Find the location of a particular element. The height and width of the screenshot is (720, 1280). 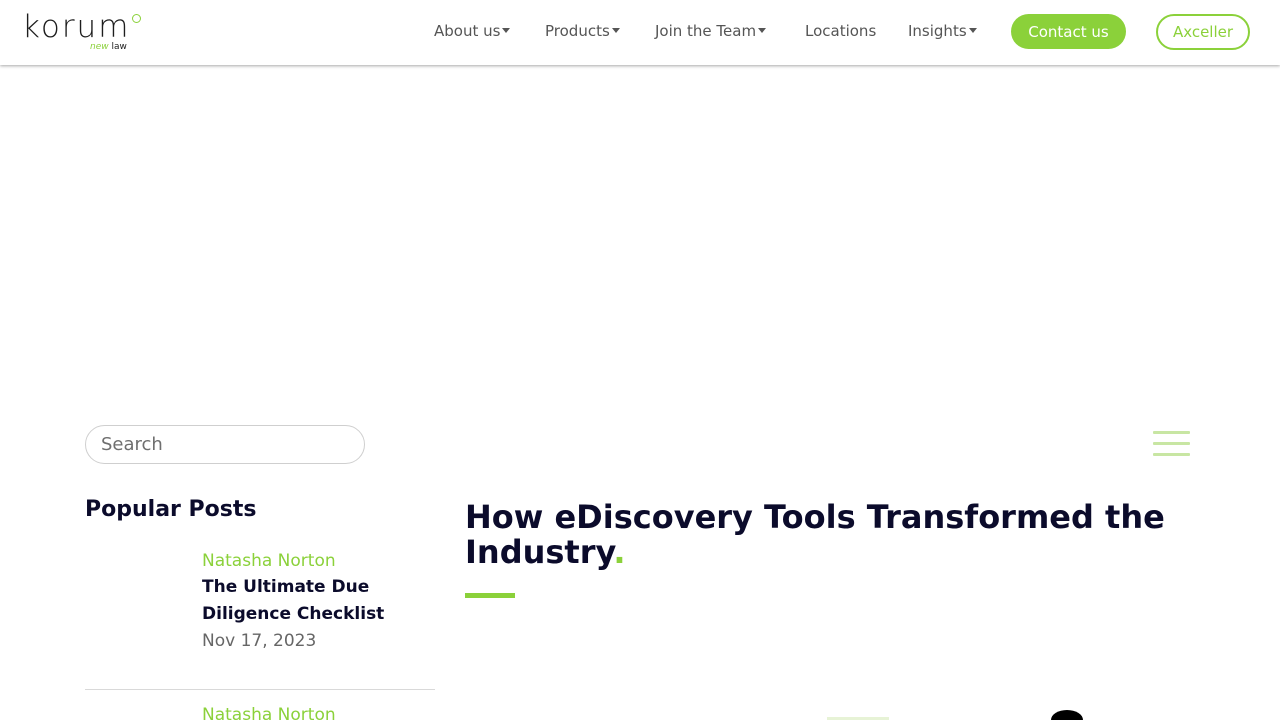

axceller-button: Axceller is located at coordinates (1203, 32).